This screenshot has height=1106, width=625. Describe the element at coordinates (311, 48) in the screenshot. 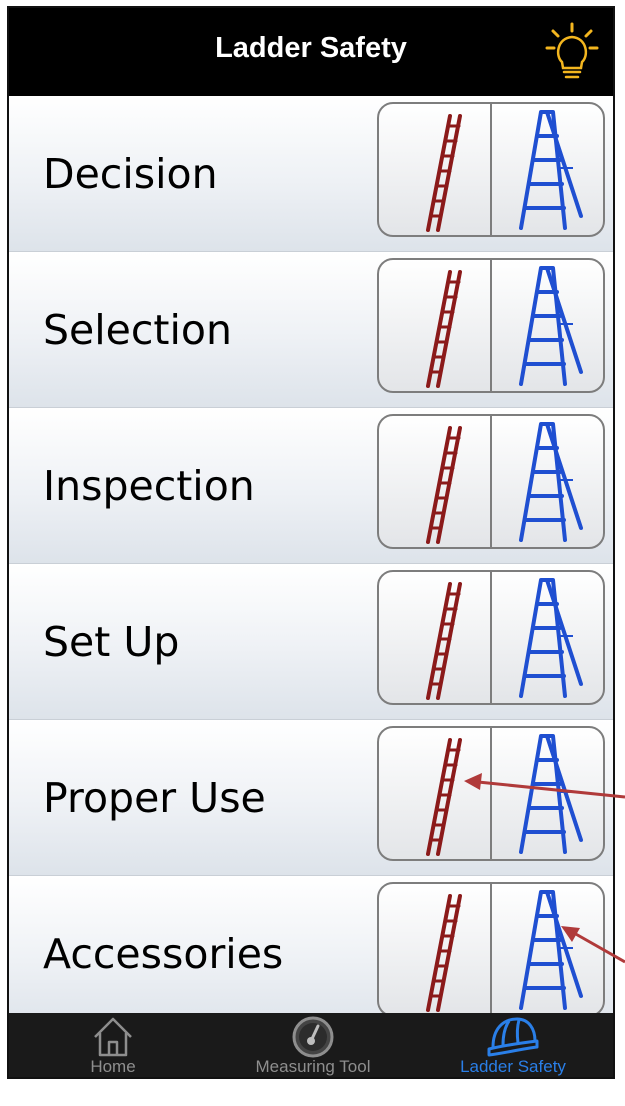

I see `page-title: Ladder Safety` at that location.